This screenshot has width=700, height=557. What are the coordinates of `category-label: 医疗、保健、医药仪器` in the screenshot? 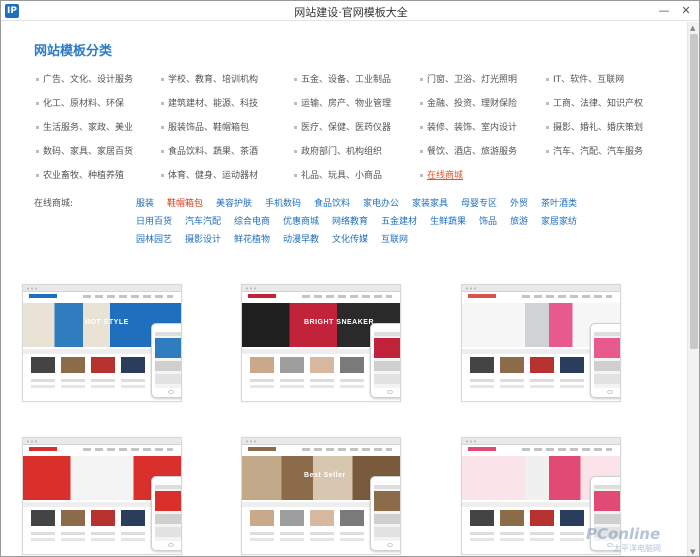 It's located at (346, 128).